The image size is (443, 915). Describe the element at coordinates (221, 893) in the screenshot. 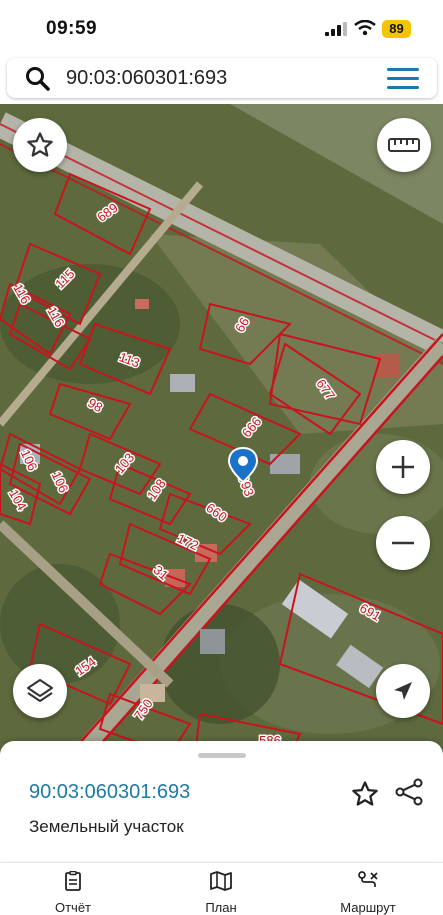

I see `tab-plan: План` at that location.